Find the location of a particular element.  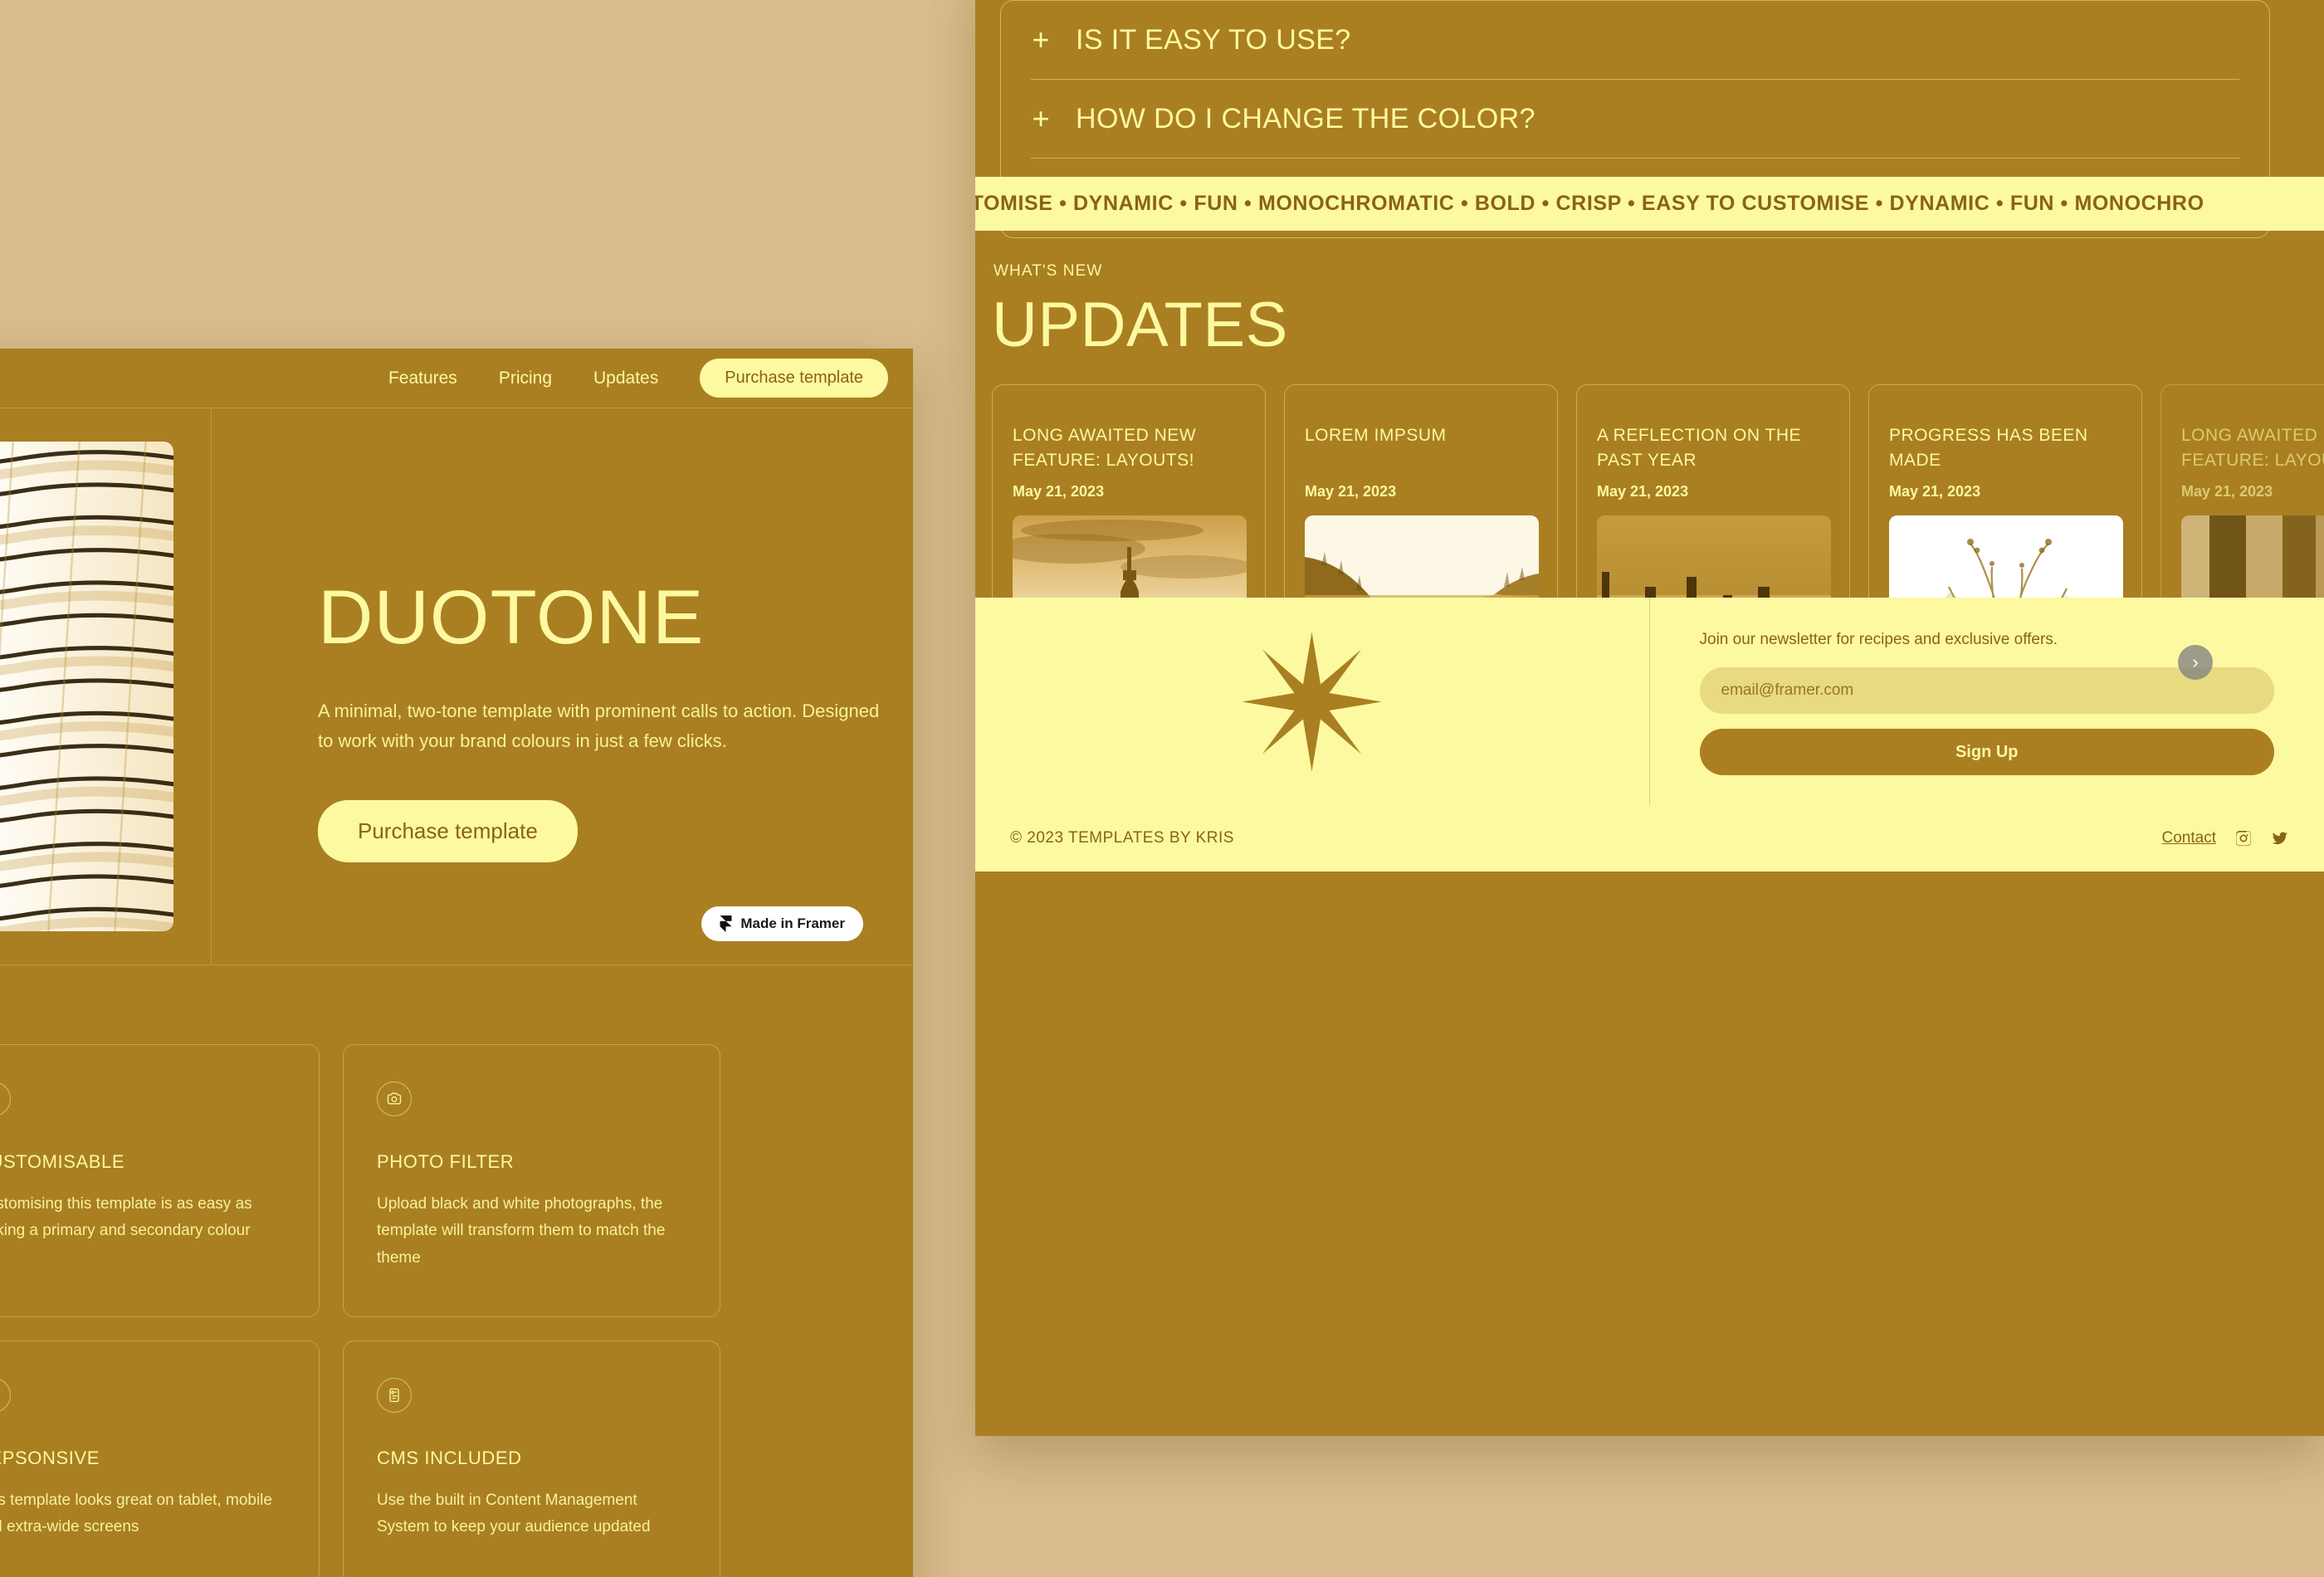

footer-links: Contact is located at coordinates (2225, 838).